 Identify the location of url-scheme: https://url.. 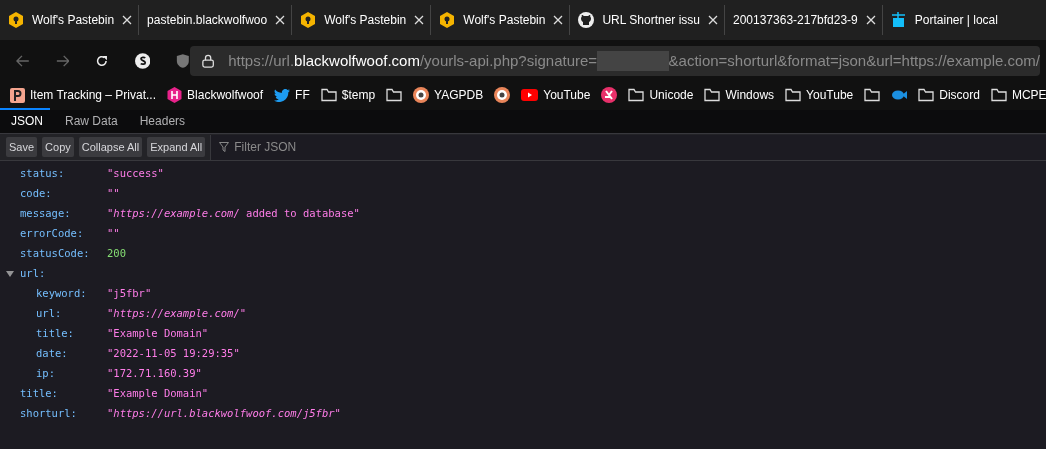
(261, 60).